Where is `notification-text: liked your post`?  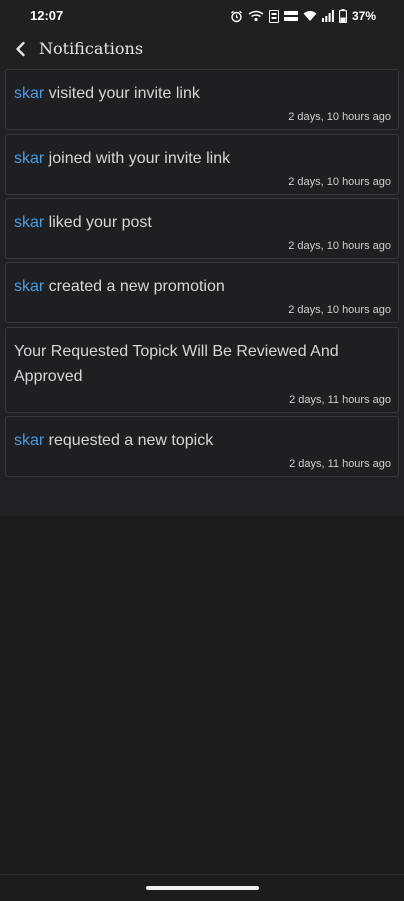
notification-text: liked your post is located at coordinates (98, 222).